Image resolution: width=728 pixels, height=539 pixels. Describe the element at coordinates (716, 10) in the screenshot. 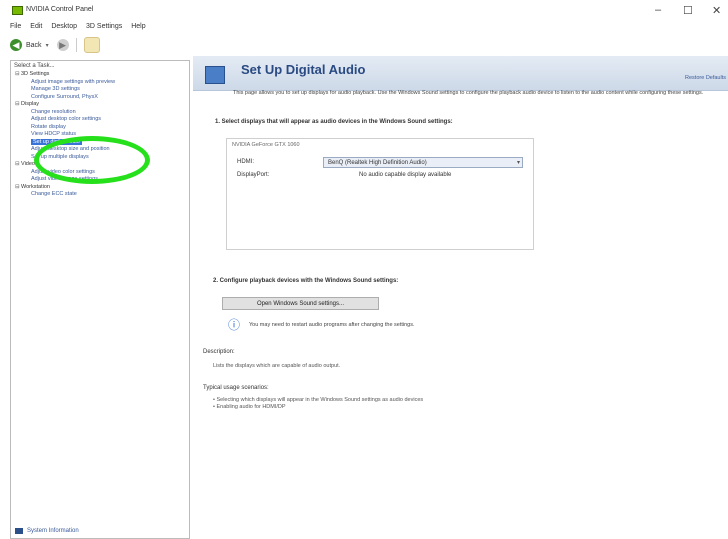

I see `close-button: ✕` at that location.